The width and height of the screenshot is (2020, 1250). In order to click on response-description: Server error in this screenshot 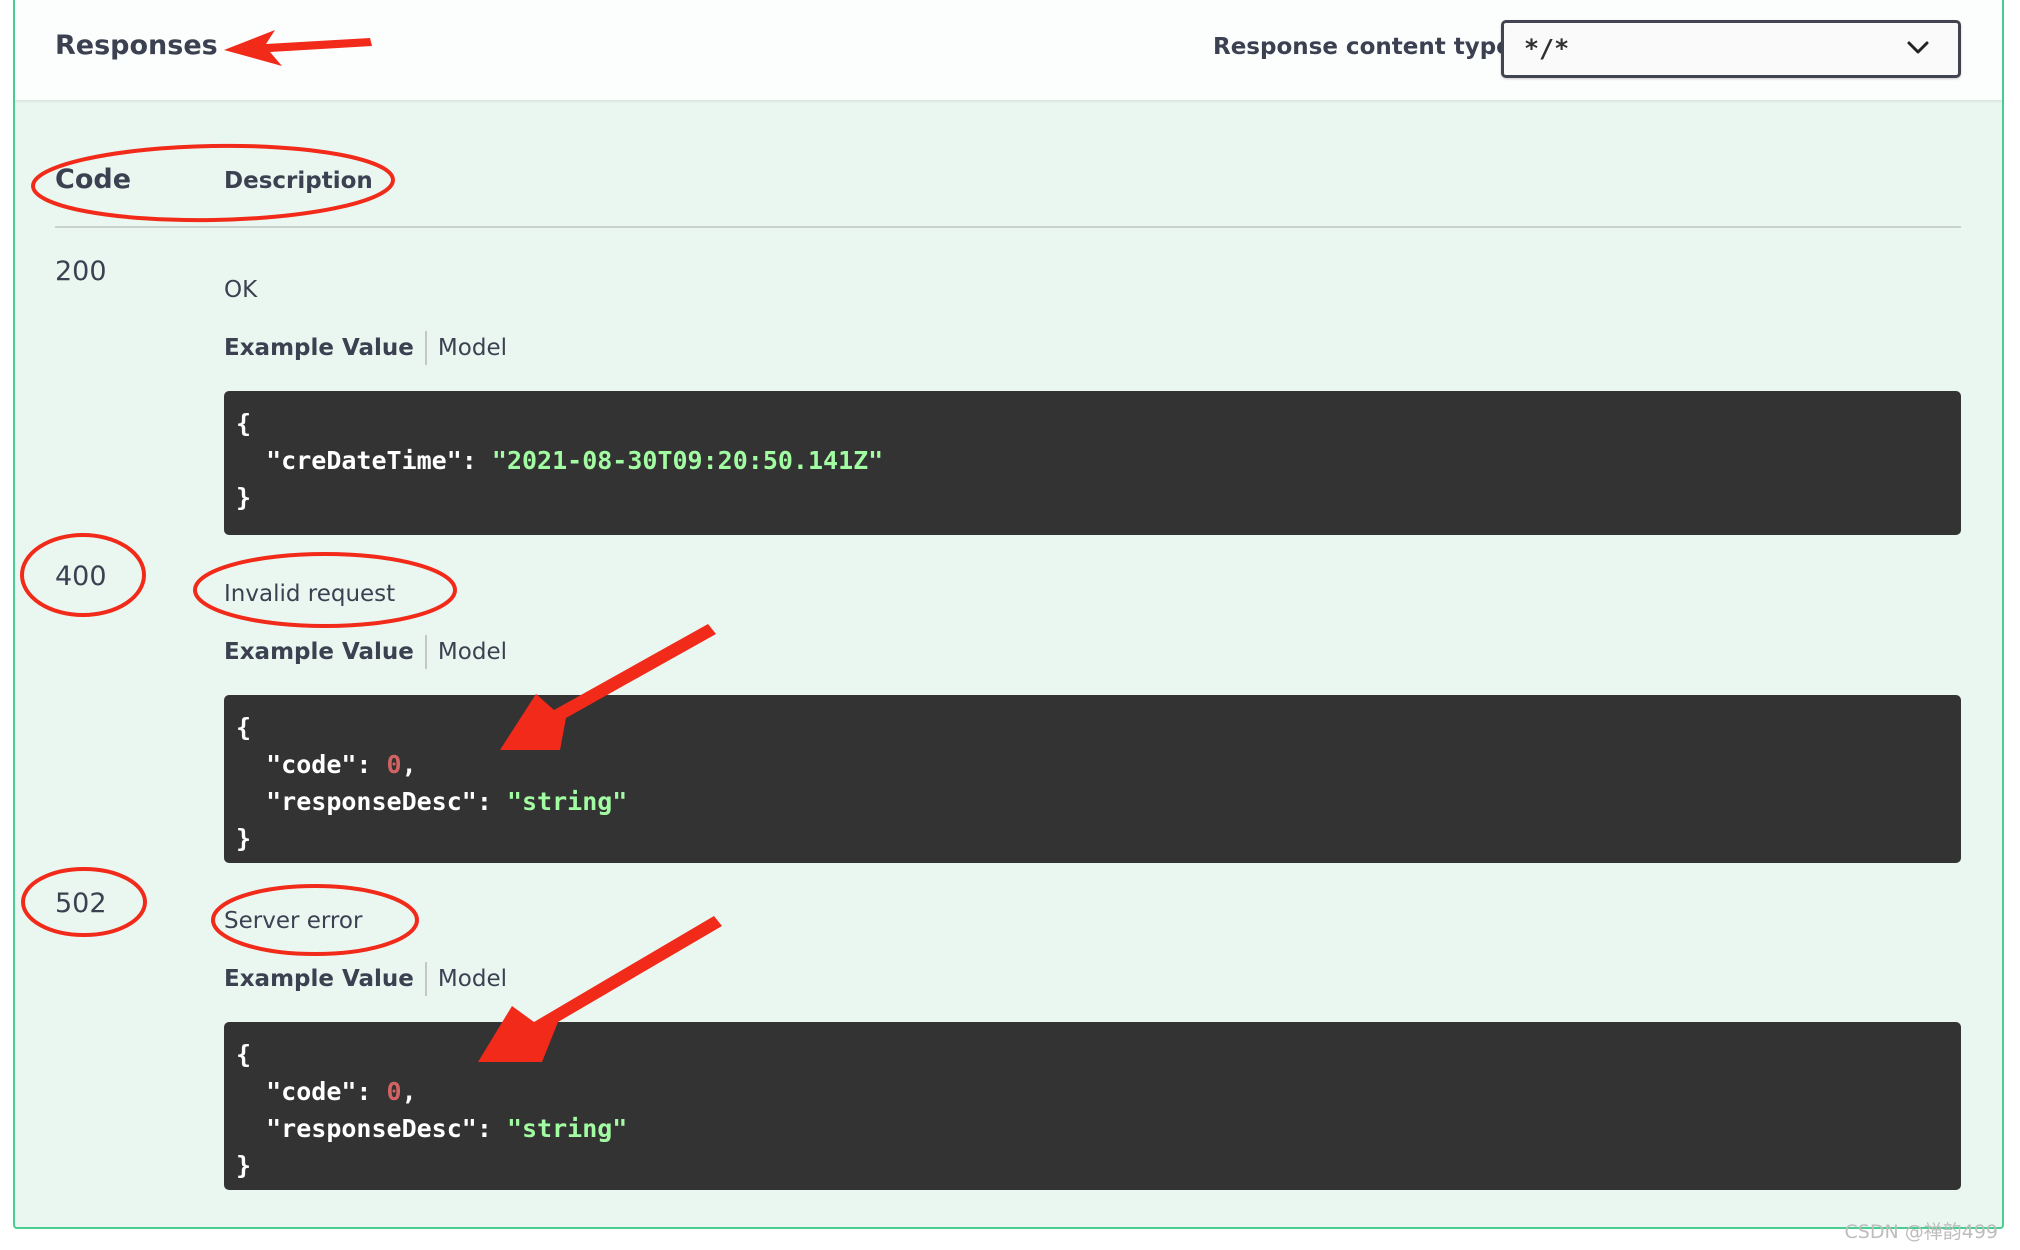, I will do `click(293, 921)`.